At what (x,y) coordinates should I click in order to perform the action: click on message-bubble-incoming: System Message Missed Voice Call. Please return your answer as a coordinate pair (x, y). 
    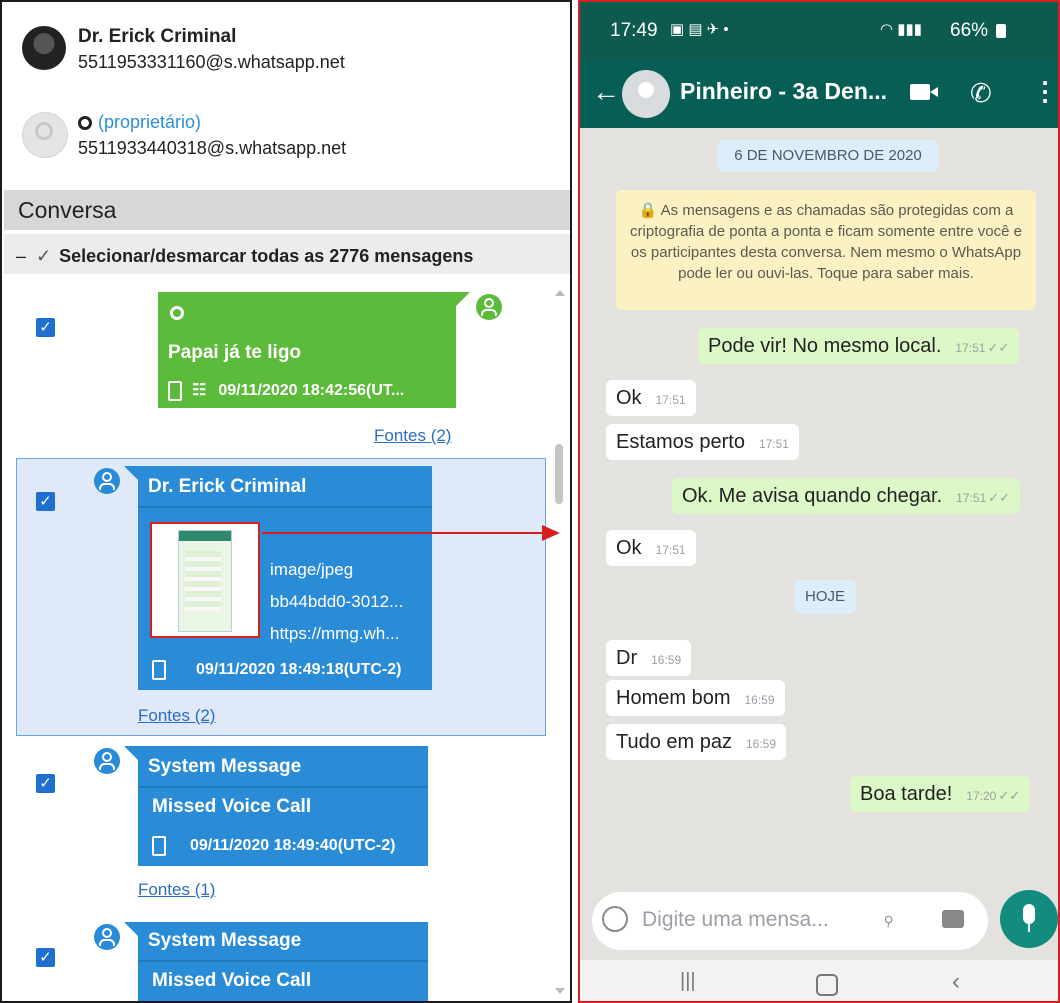
    Looking at the image, I should click on (283, 961).